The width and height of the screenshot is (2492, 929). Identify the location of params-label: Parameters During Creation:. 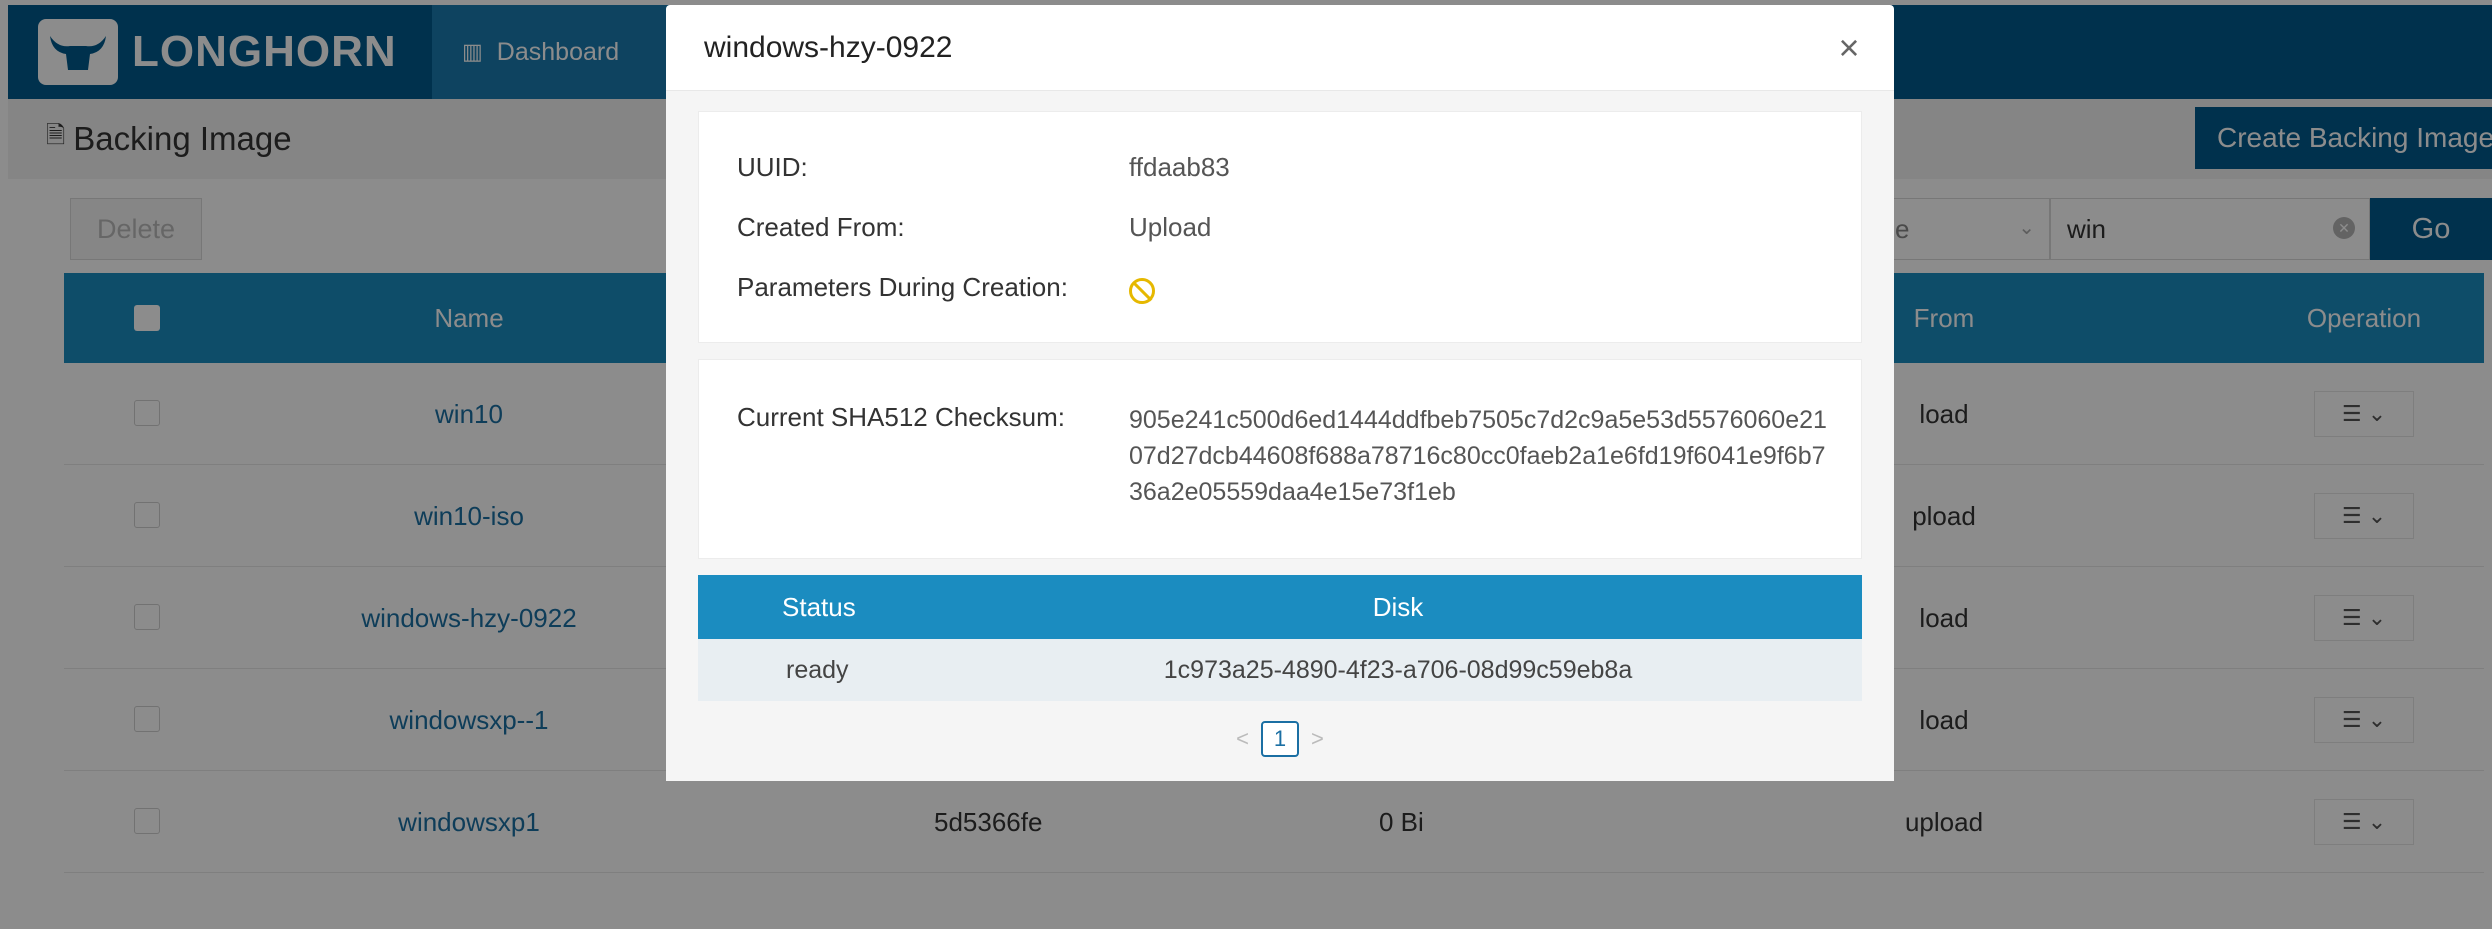
(902, 287).